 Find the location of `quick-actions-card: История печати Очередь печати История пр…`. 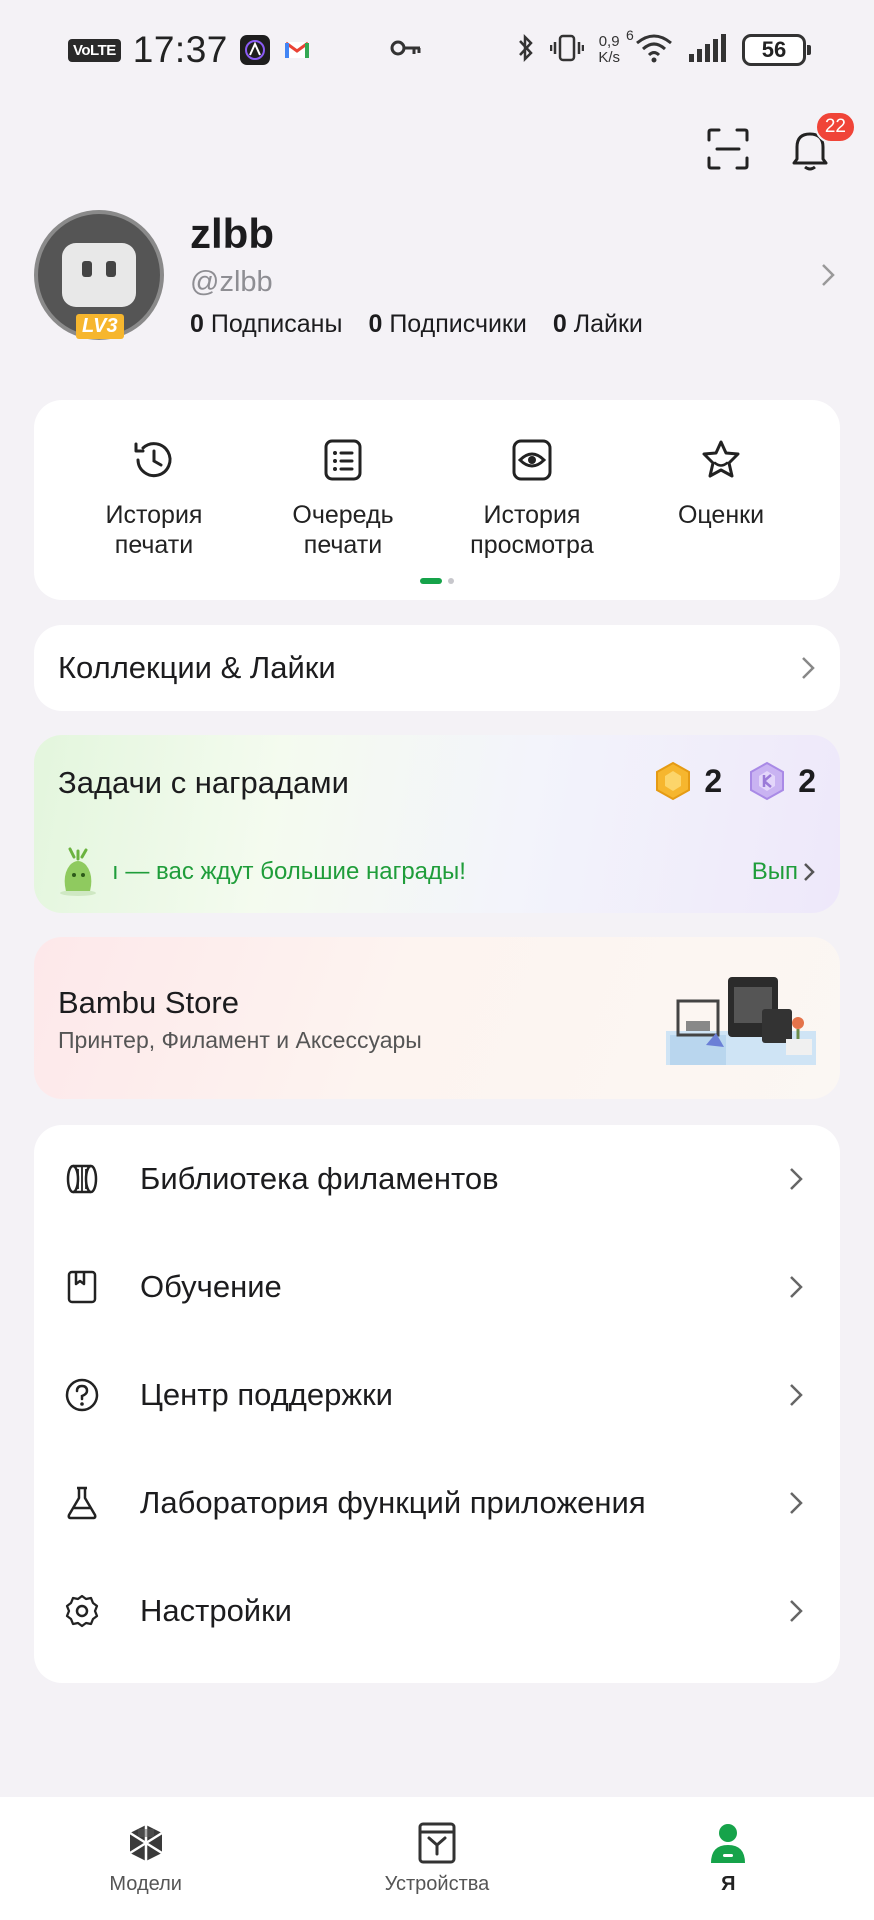

quick-actions-card: История печати Очередь печати История пр… is located at coordinates (437, 500).